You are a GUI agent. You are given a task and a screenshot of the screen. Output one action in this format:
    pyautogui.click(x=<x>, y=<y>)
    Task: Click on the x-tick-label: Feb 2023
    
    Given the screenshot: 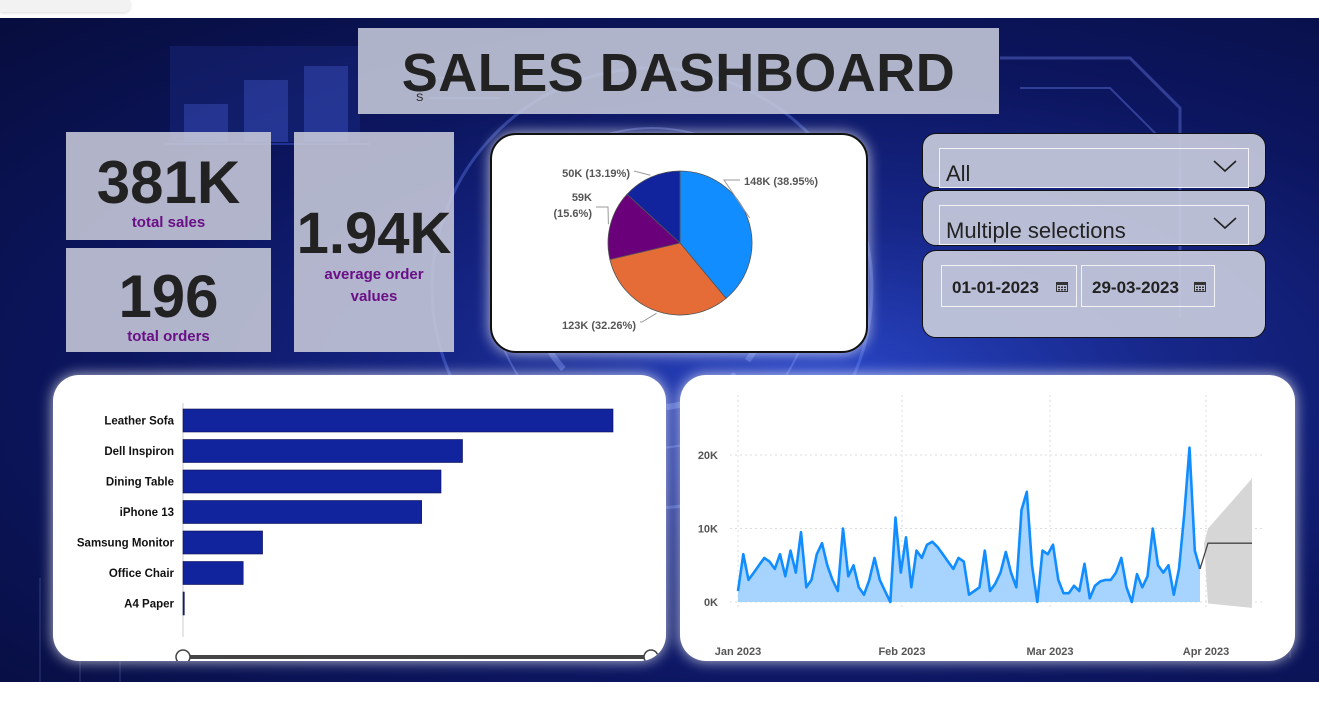 What is the action you would take?
    pyautogui.click(x=901, y=652)
    